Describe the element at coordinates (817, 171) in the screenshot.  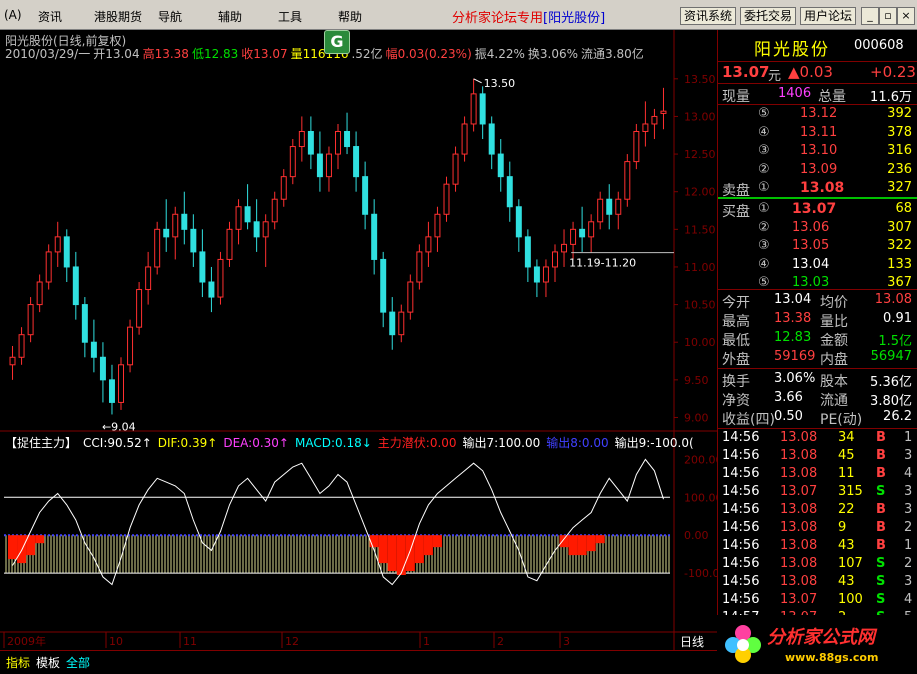
I see `quote-row: ② 13.09 236` at that location.